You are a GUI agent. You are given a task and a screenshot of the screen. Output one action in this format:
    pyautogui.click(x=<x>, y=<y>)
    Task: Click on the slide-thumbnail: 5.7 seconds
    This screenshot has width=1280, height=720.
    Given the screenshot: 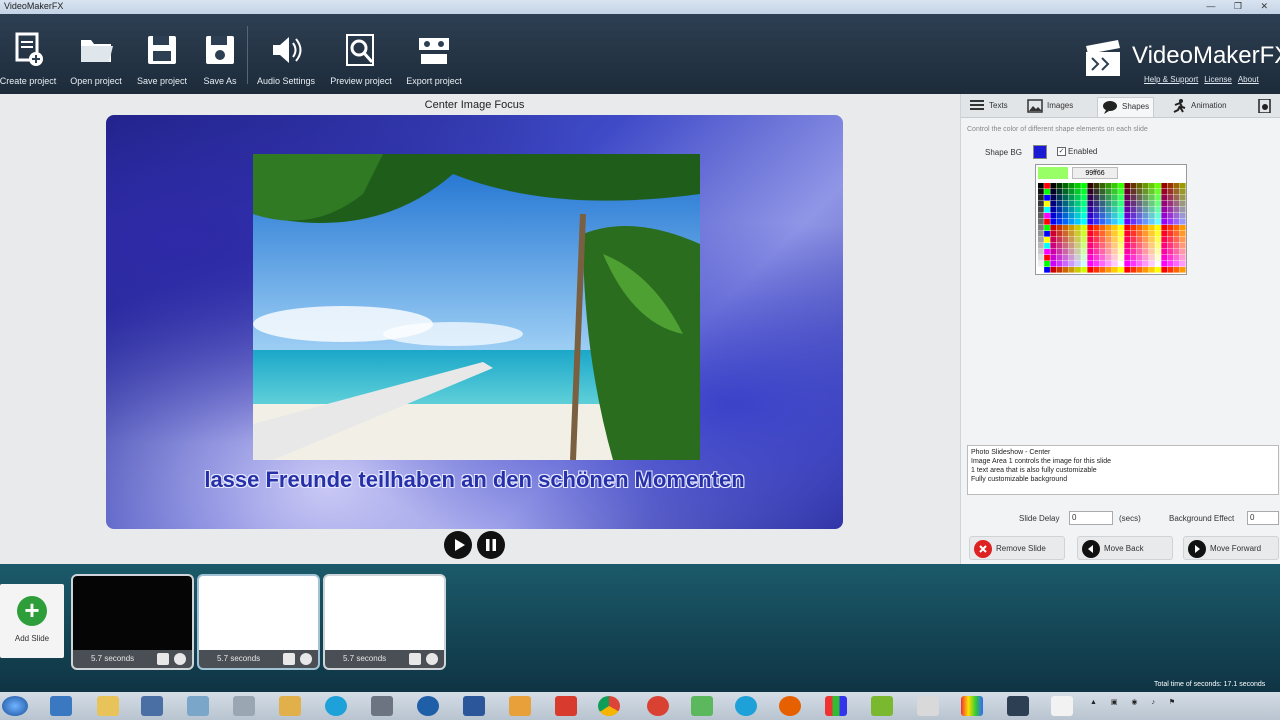 What is the action you would take?
    pyautogui.click(x=384, y=622)
    